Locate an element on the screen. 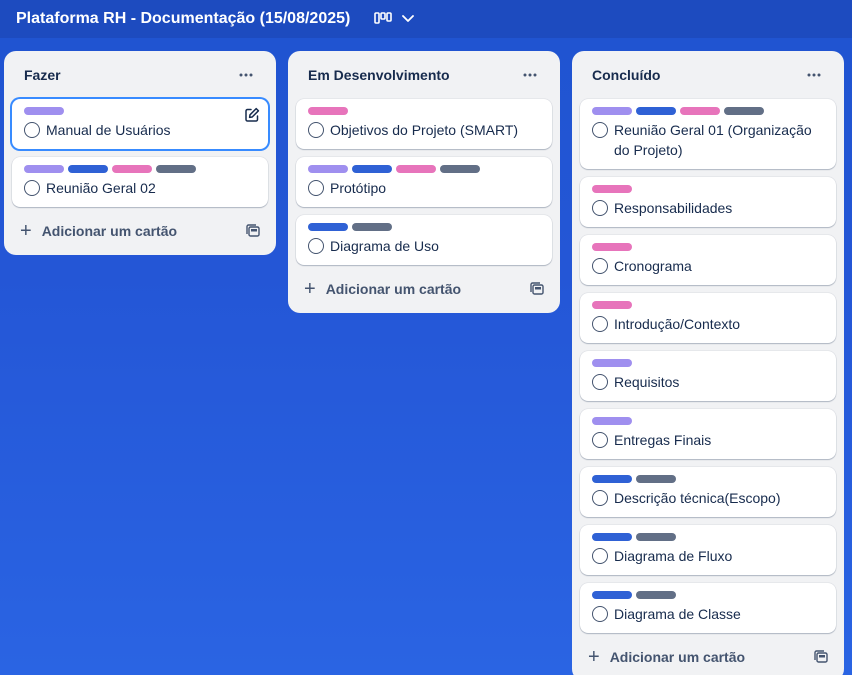 The height and width of the screenshot is (675, 852). card: Protótipo is located at coordinates (424, 182).